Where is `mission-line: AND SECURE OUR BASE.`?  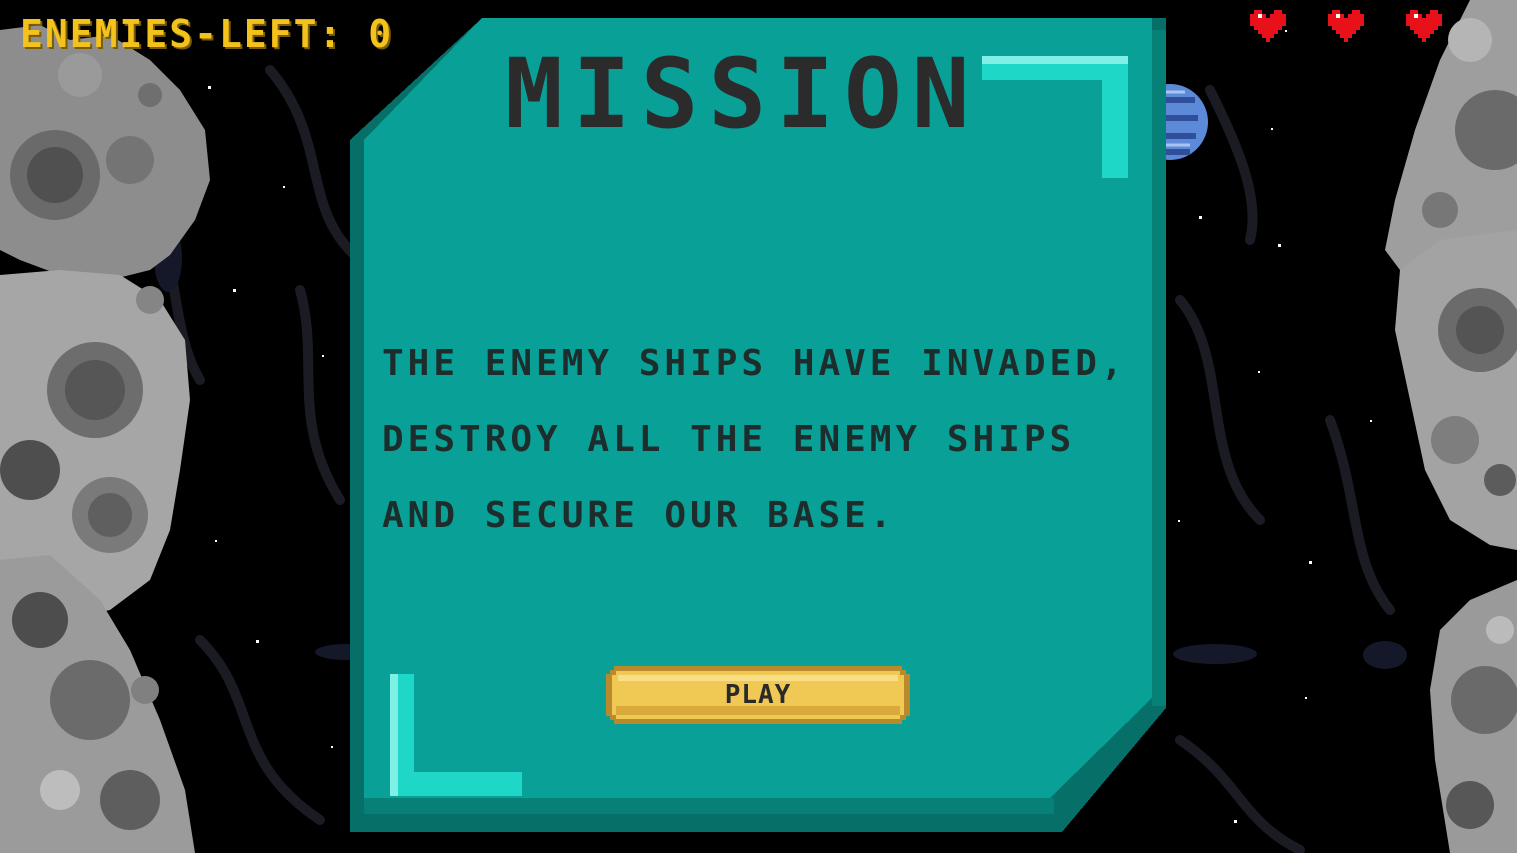 mission-line: AND SECURE OUR BASE. is located at coordinates (639, 515).